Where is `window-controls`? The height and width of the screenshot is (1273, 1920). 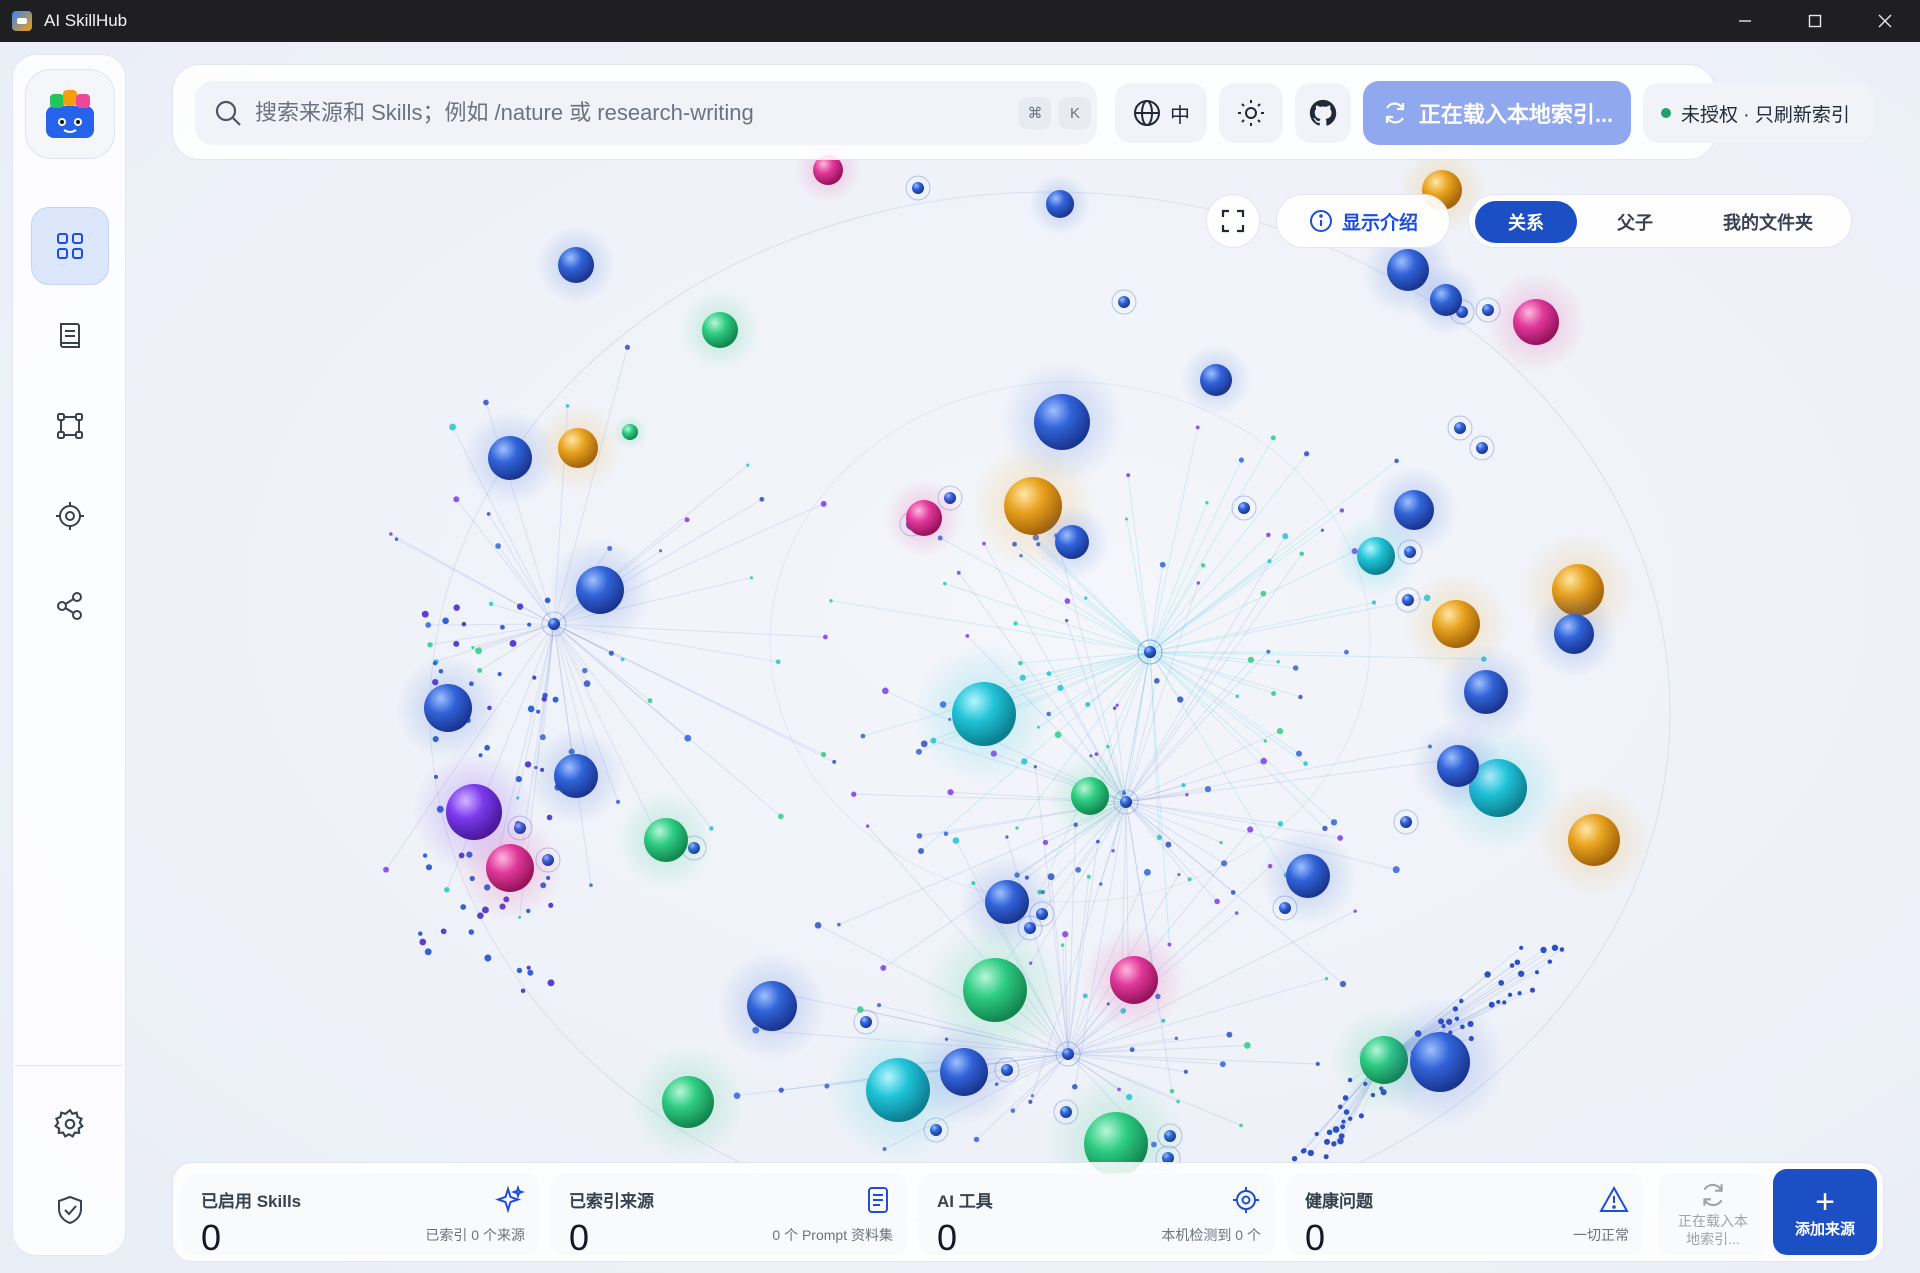
window-controls is located at coordinates (1815, 21).